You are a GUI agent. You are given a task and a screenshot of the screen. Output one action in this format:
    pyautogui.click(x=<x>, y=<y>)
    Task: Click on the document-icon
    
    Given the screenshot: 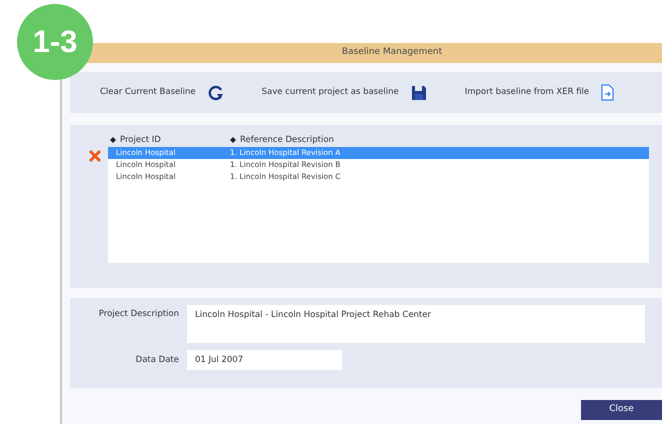 What is the action you would take?
    pyautogui.click(x=607, y=92)
    